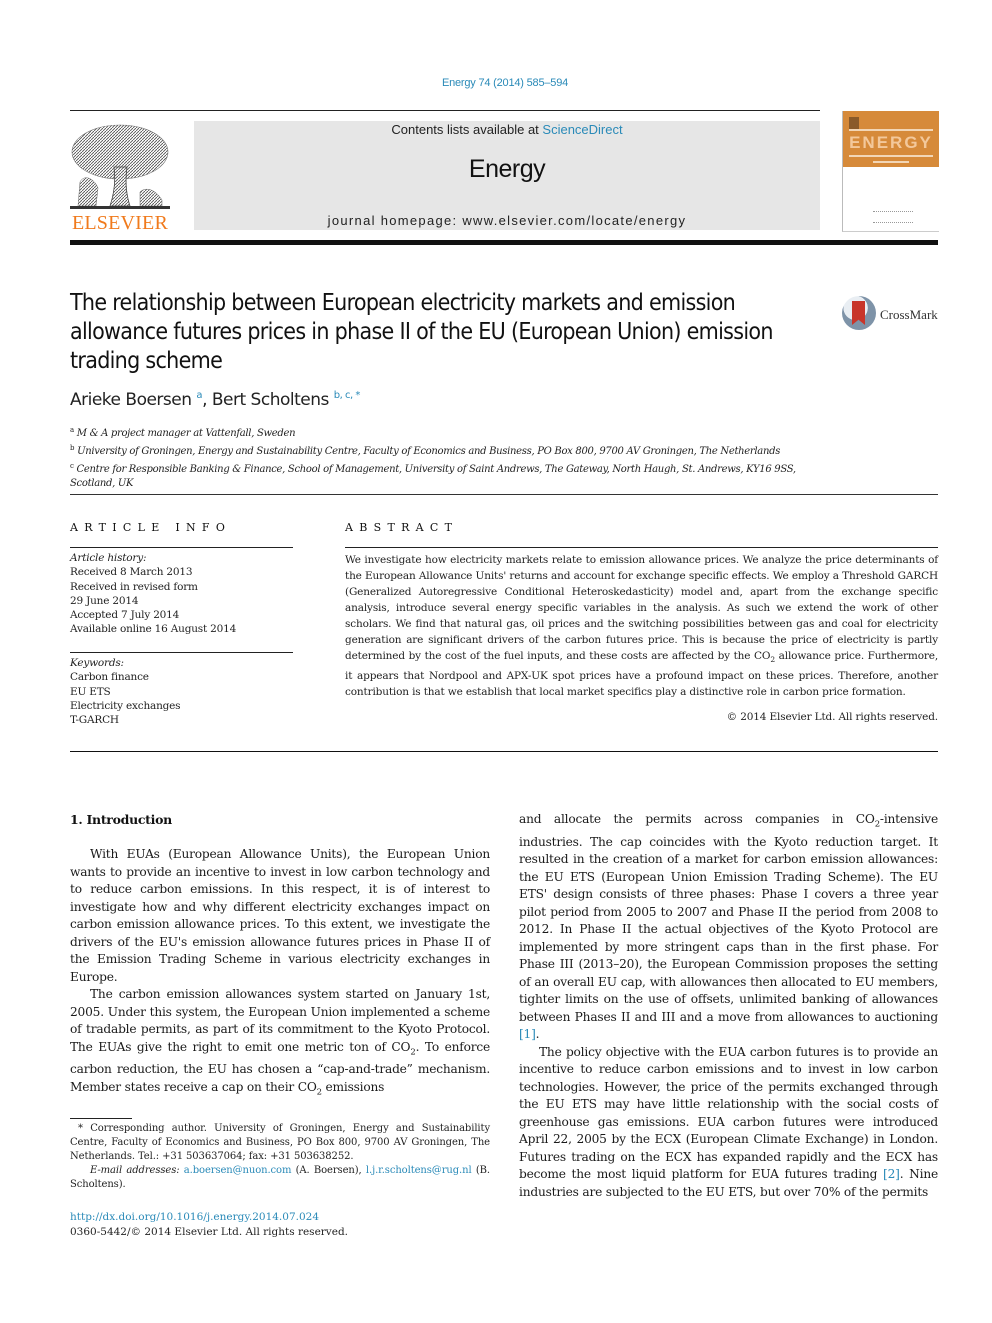 This screenshot has width=992, height=1323. Describe the element at coordinates (109, 677) in the screenshot. I see `keyword-item: Carbon finance` at that location.